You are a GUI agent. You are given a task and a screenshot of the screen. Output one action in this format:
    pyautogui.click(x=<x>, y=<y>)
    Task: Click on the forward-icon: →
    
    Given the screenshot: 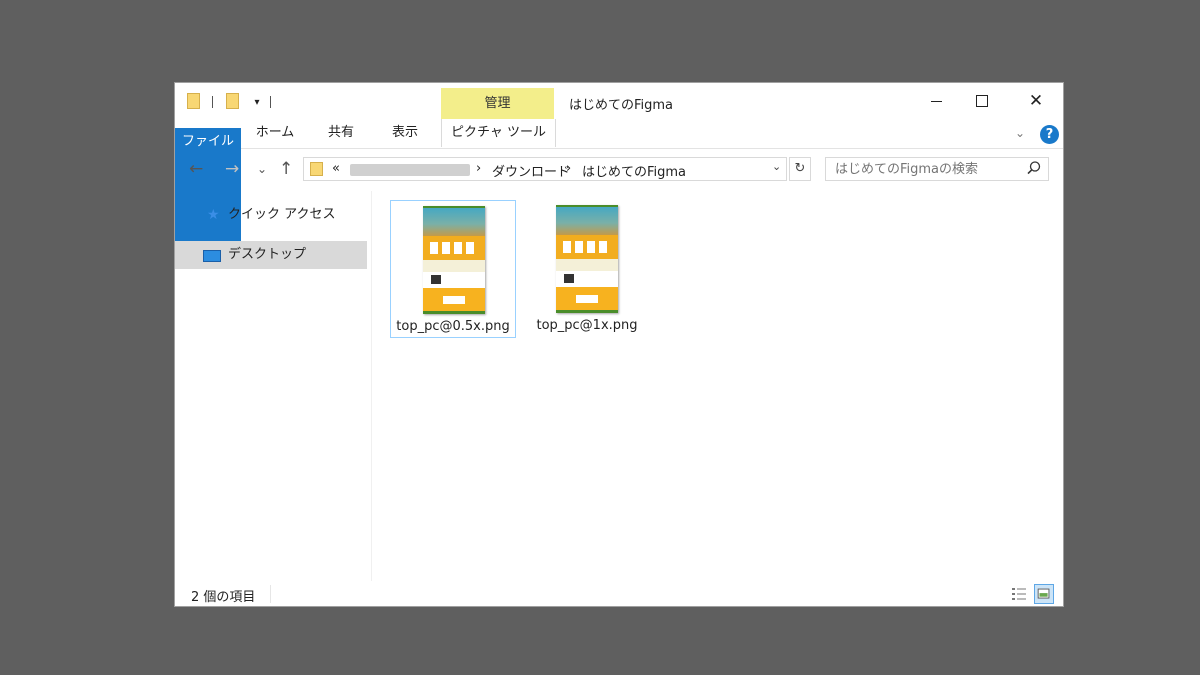 What is the action you would take?
    pyautogui.click(x=232, y=169)
    